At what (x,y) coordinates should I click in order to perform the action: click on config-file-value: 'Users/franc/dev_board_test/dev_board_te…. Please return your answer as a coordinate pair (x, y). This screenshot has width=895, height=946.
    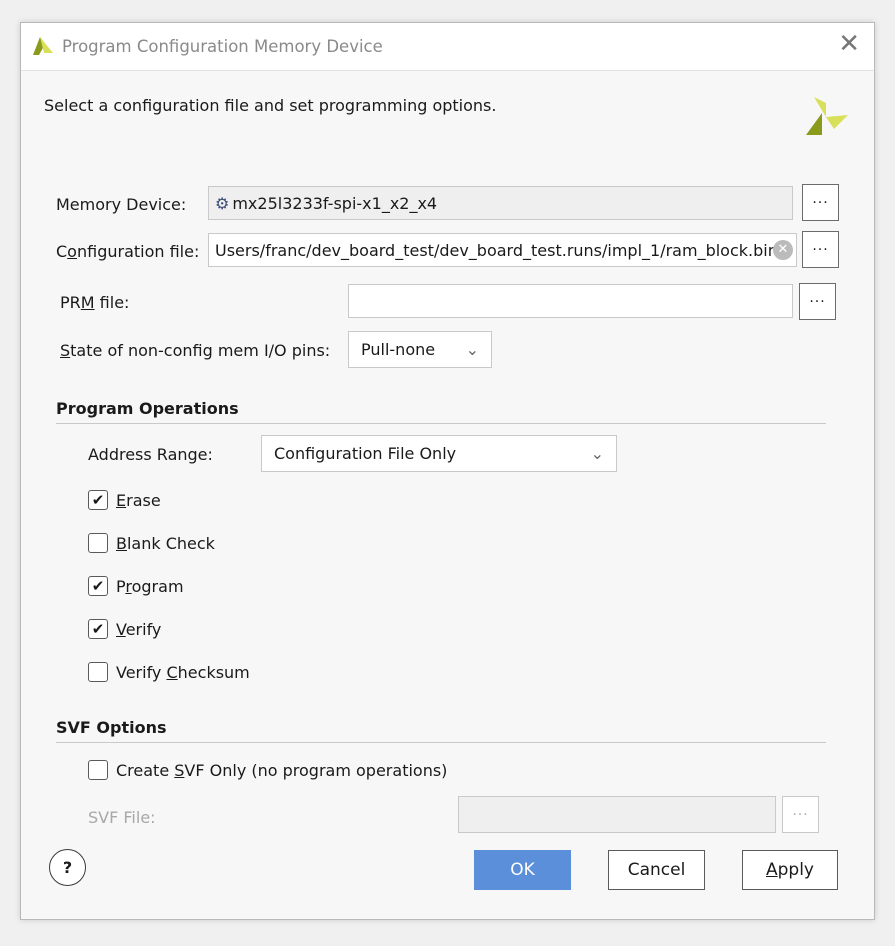
    Looking at the image, I should click on (498, 250).